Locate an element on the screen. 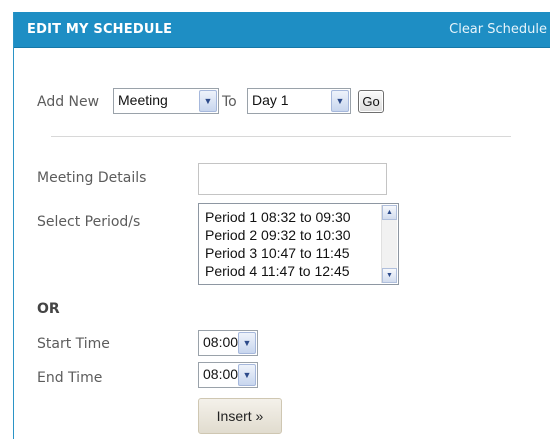 This screenshot has height=439, width=550. meeting-details-input is located at coordinates (292, 179).